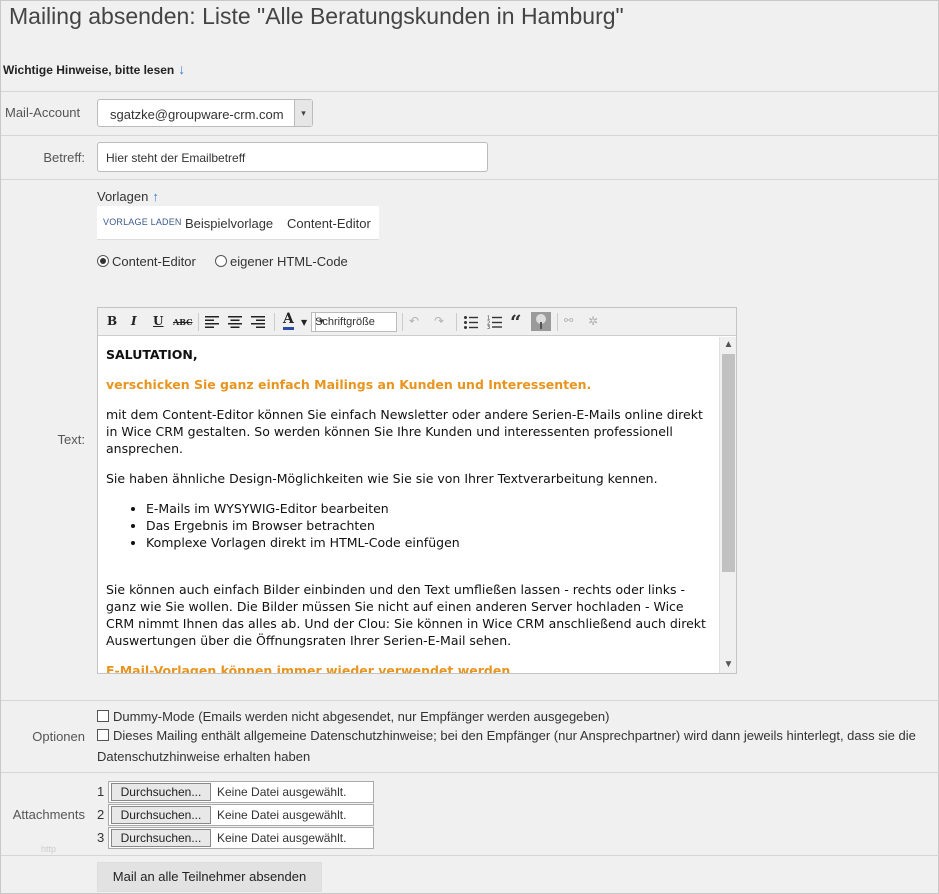 The image size is (939, 894). Describe the element at coordinates (728, 463) in the screenshot. I see `scrollbar-thumb` at that location.